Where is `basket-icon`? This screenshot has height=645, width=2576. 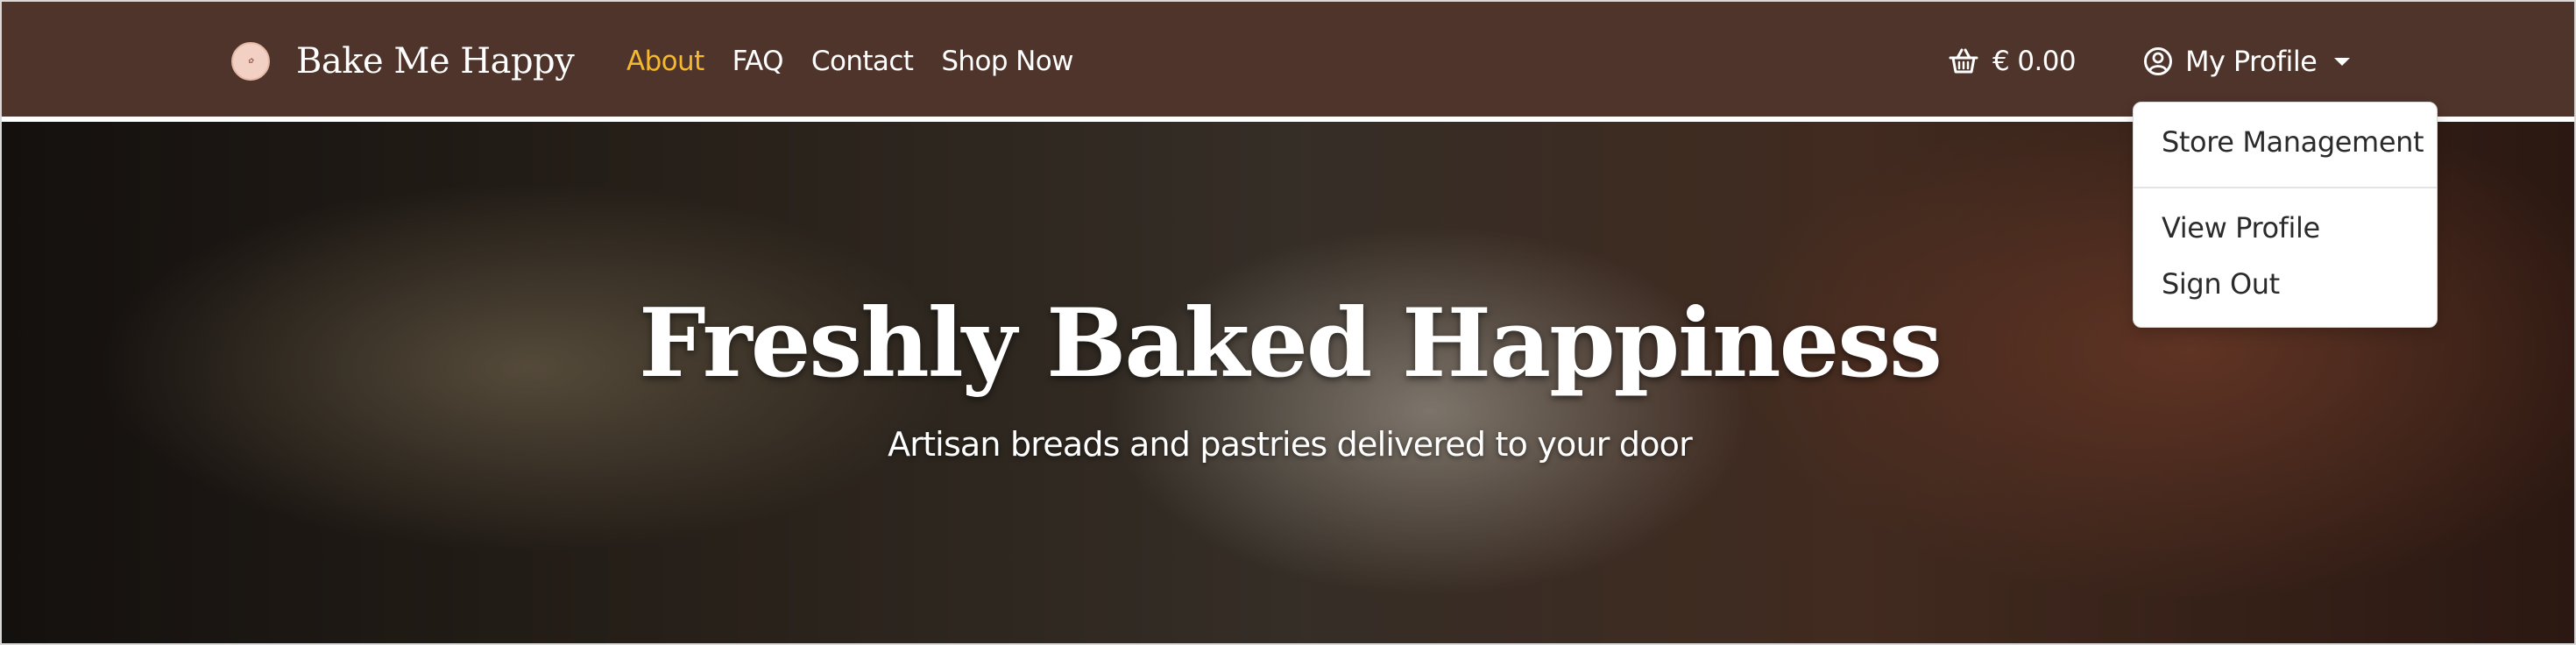
basket-icon is located at coordinates (1963, 61).